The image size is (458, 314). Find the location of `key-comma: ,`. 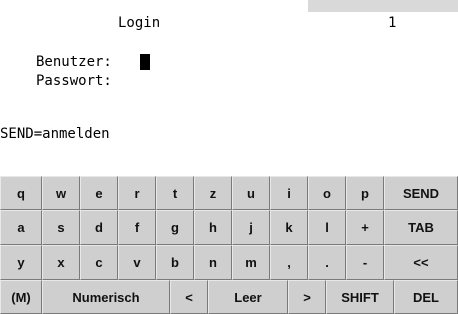

key-comma: , is located at coordinates (289, 262).